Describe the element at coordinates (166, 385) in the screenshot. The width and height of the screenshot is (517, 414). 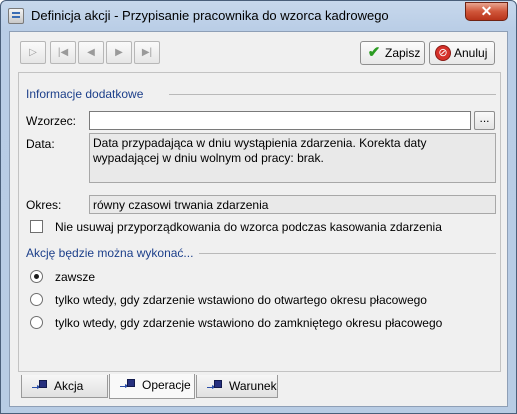
I see `tab-label: Operacje` at that location.